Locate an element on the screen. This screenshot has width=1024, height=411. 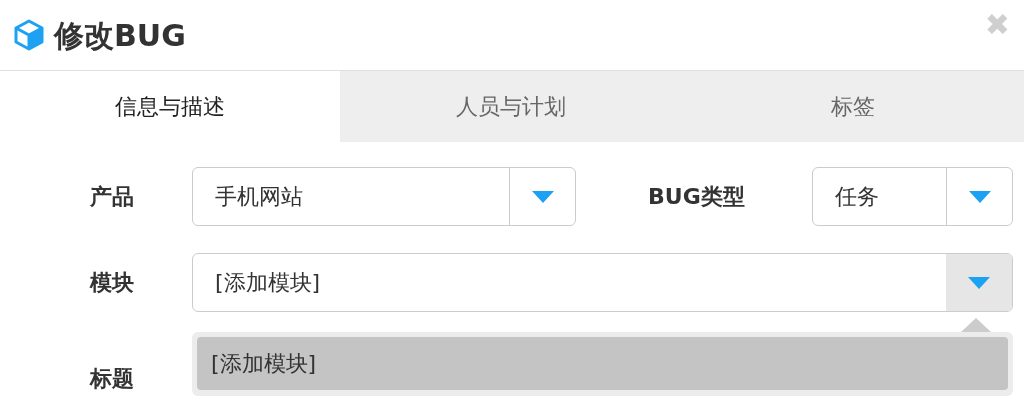
field-label: 标题 is located at coordinates (111, 379).